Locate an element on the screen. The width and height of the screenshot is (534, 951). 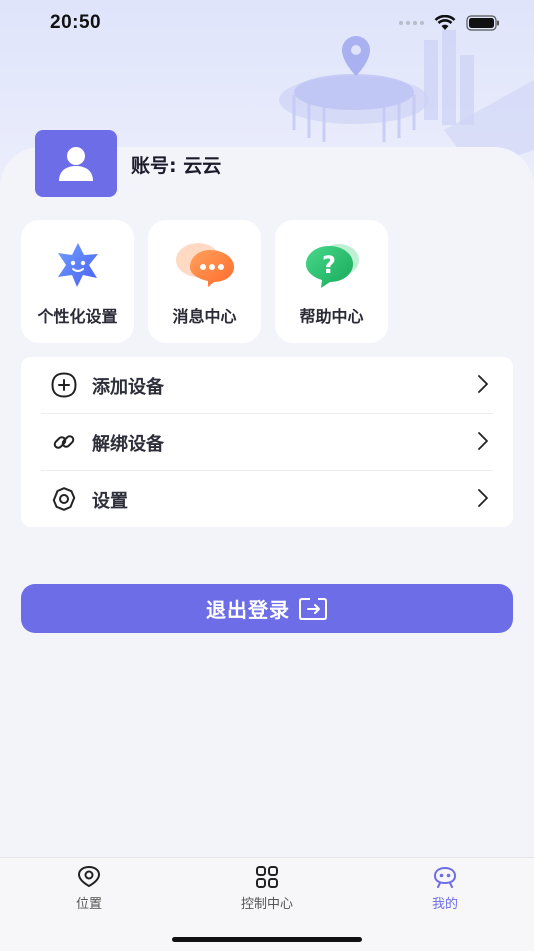
tab-mine: 我的 is located at coordinates (445, 889).